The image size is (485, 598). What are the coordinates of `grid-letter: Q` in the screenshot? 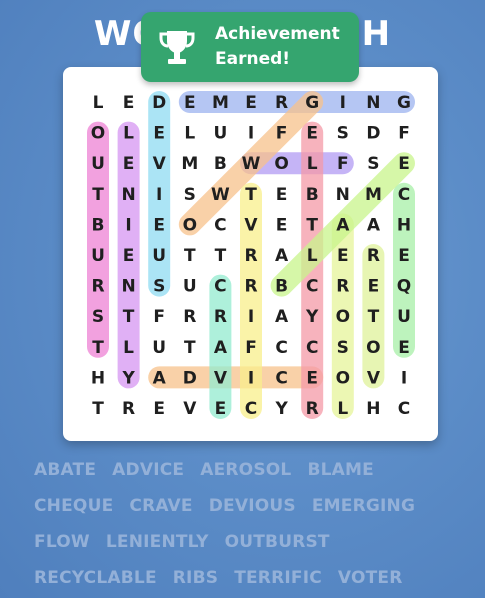 It's located at (404, 287).